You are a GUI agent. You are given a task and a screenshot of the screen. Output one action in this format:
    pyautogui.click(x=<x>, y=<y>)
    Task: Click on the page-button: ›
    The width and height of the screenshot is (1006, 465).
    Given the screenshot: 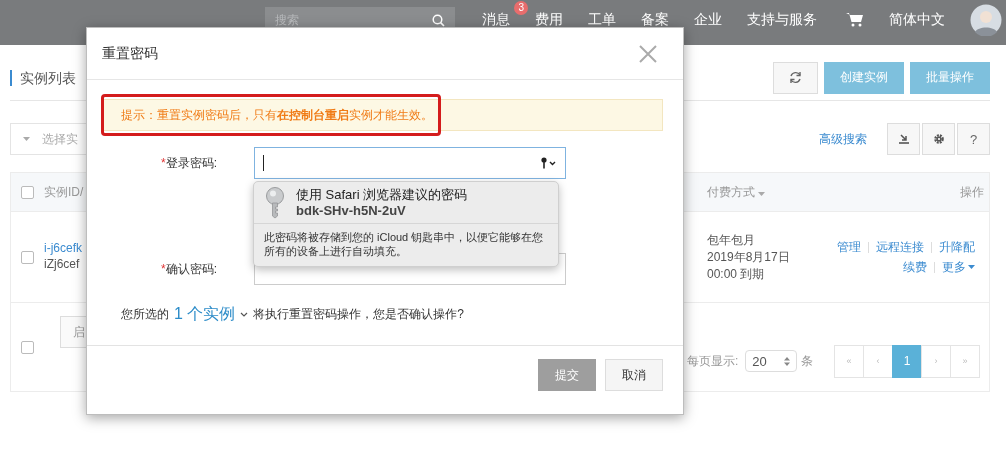 What is the action you would take?
    pyautogui.click(x=936, y=361)
    